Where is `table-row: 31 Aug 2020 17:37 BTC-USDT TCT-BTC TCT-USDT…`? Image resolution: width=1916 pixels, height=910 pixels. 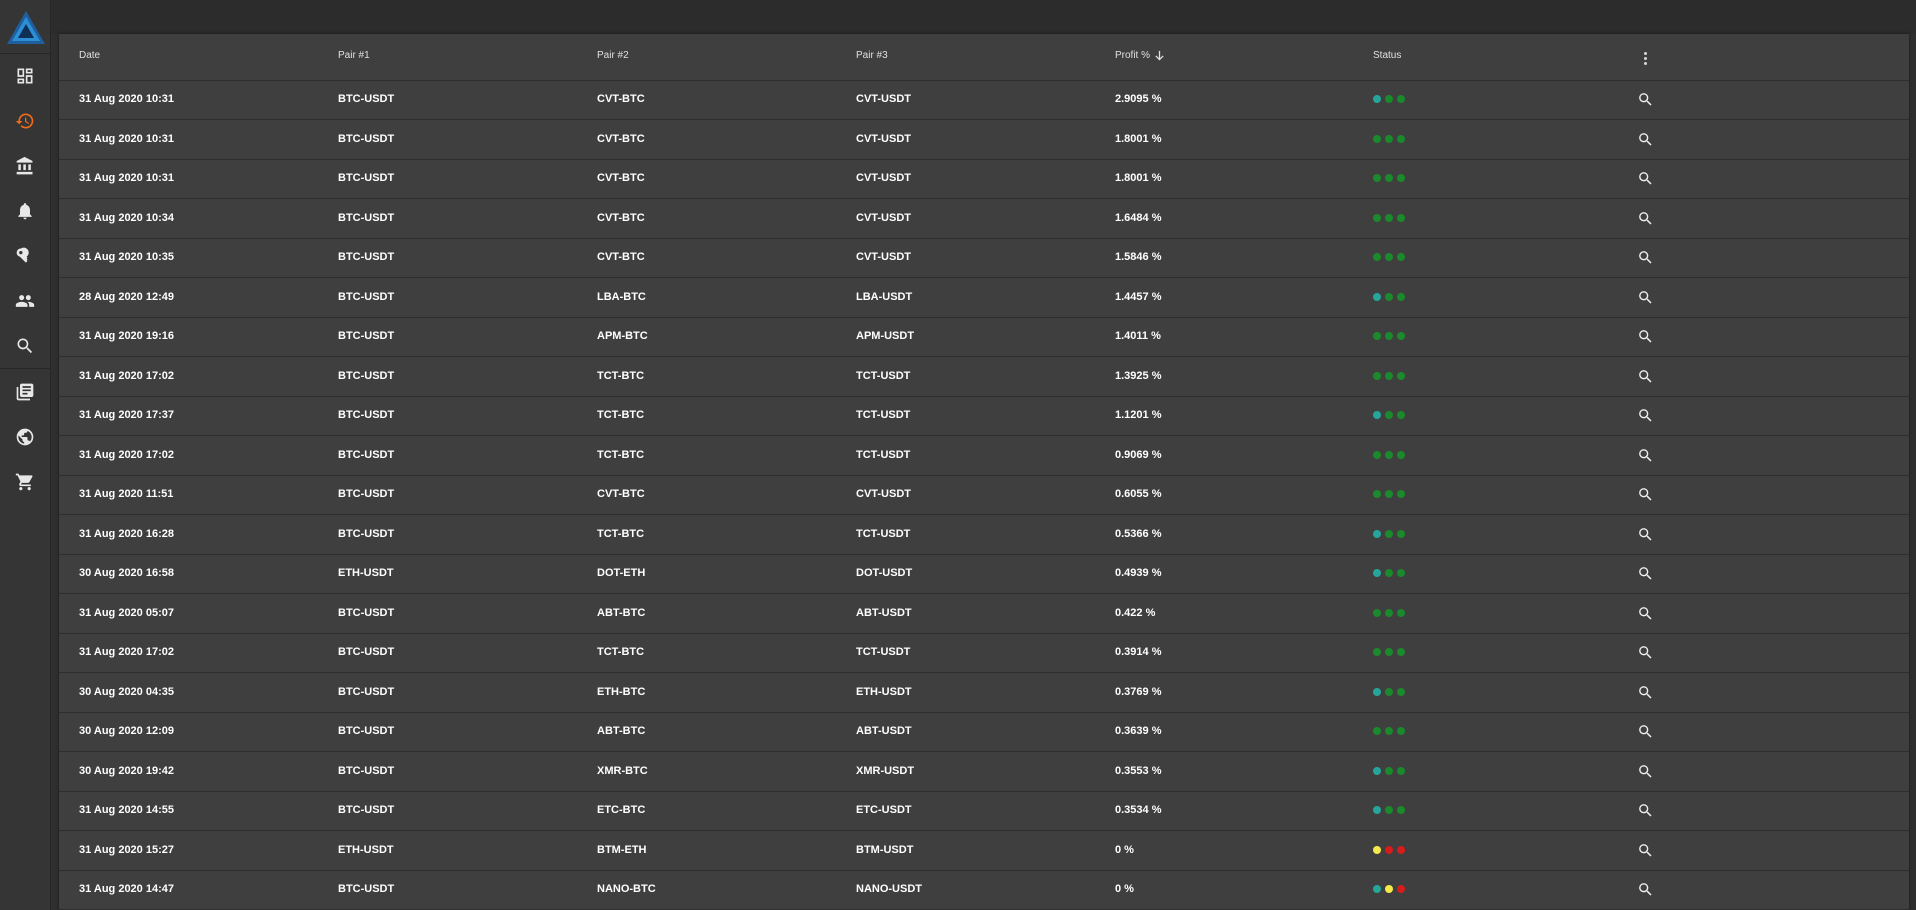
table-row: 31 Aug 2020 17:37 BTC-USDT TCT-BTC TCT-USDT… is located at coordinates (984, 416).